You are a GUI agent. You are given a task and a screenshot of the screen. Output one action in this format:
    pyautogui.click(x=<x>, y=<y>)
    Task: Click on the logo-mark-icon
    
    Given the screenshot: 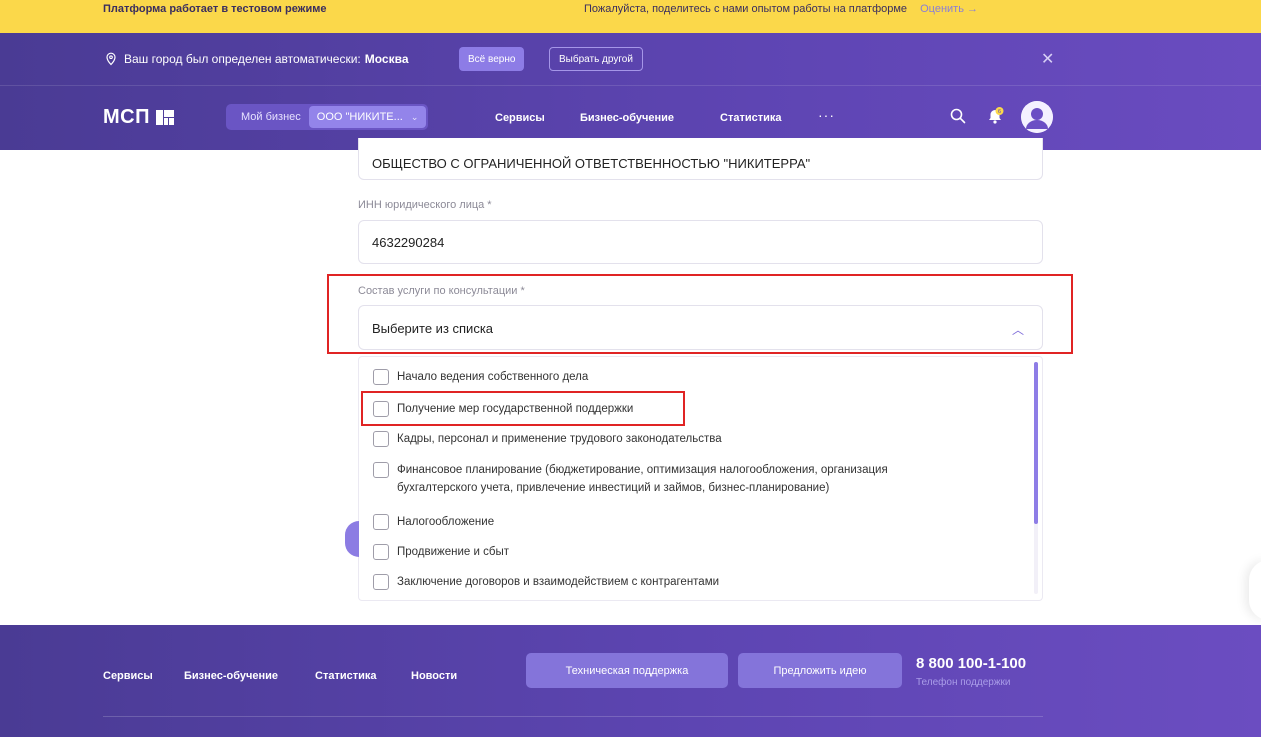 What is the action you would take?
    pyautogui.click(x=164, y=117)
    